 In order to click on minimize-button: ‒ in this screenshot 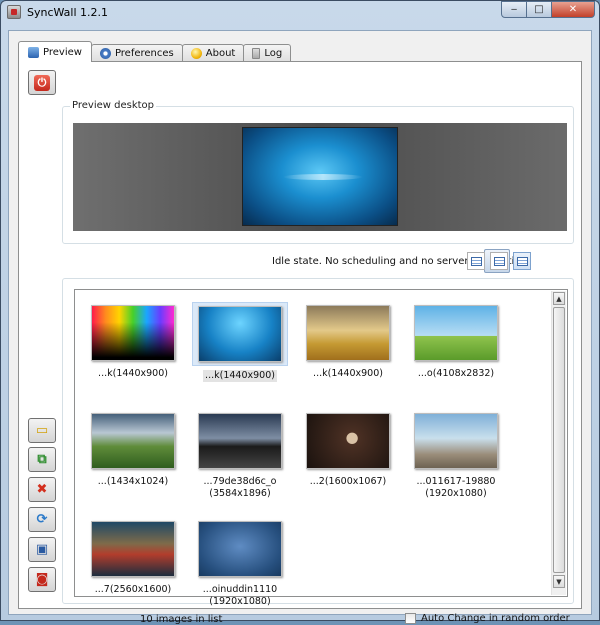, I will do `click(514, 9)`.